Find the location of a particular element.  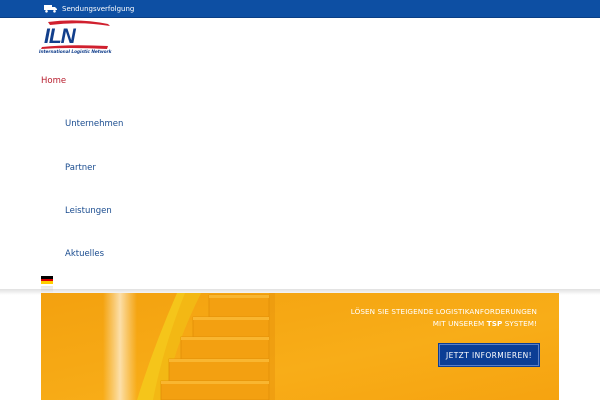

hero-headline-line2: MIT UNSEREM TSP SYSTEM! is located at coordinates (444, 324).